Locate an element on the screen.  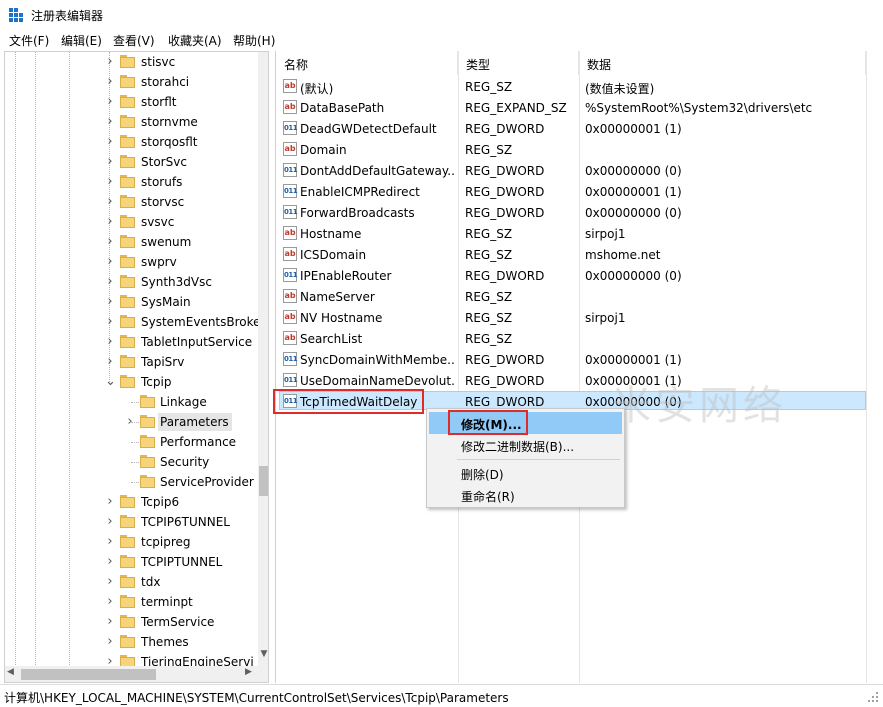
value-row: ab SearchList REG_SZ is located at coordinates (579, 338).